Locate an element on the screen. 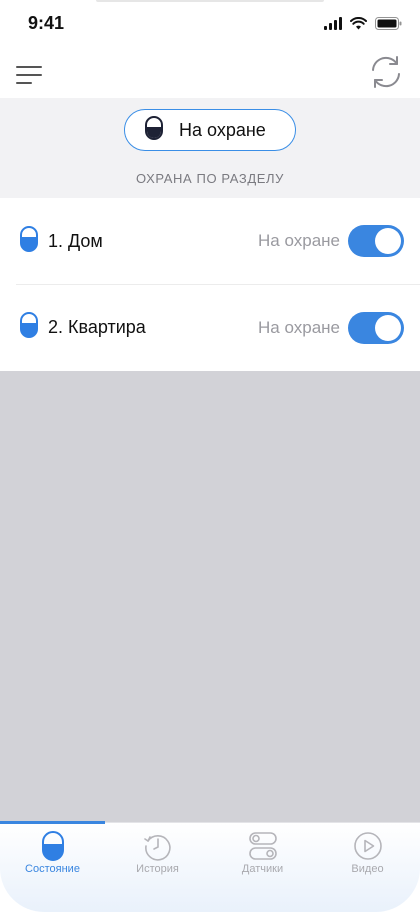 The width and height of the screenshot is (420, 912). tab-status: Состояние is located at coordinates (52, 867).